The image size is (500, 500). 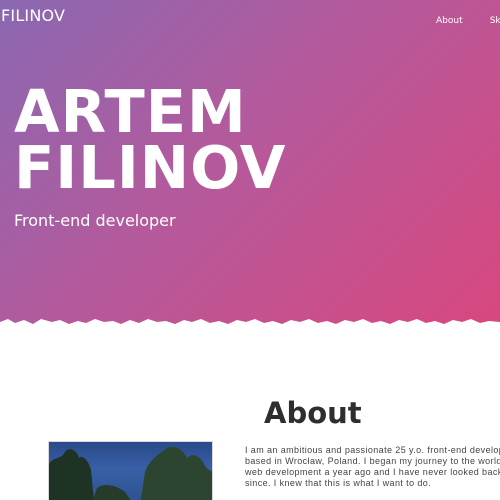 I want to click on about-heading: About, so click(x=313, y=413).